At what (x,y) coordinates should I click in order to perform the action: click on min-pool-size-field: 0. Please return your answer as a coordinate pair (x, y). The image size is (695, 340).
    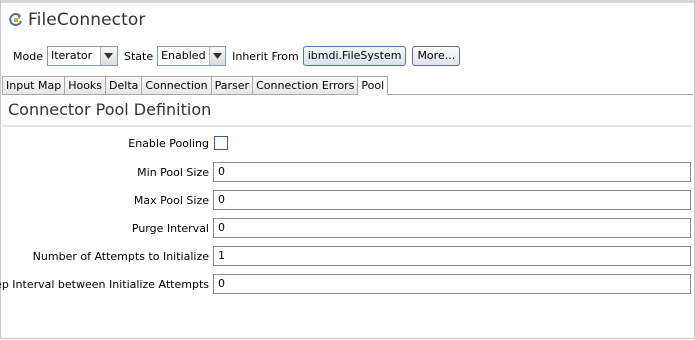
    Looking at the image, I should click on (452, 172).